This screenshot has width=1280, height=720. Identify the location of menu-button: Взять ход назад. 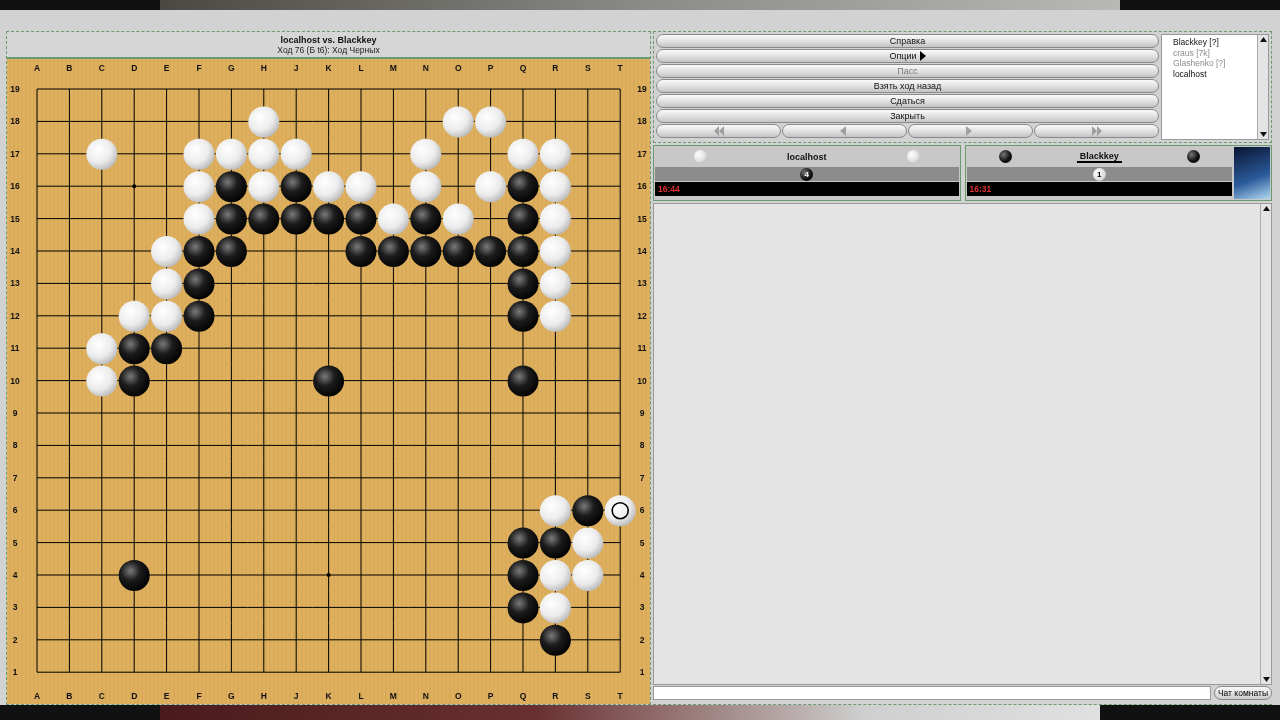
(907, 86).